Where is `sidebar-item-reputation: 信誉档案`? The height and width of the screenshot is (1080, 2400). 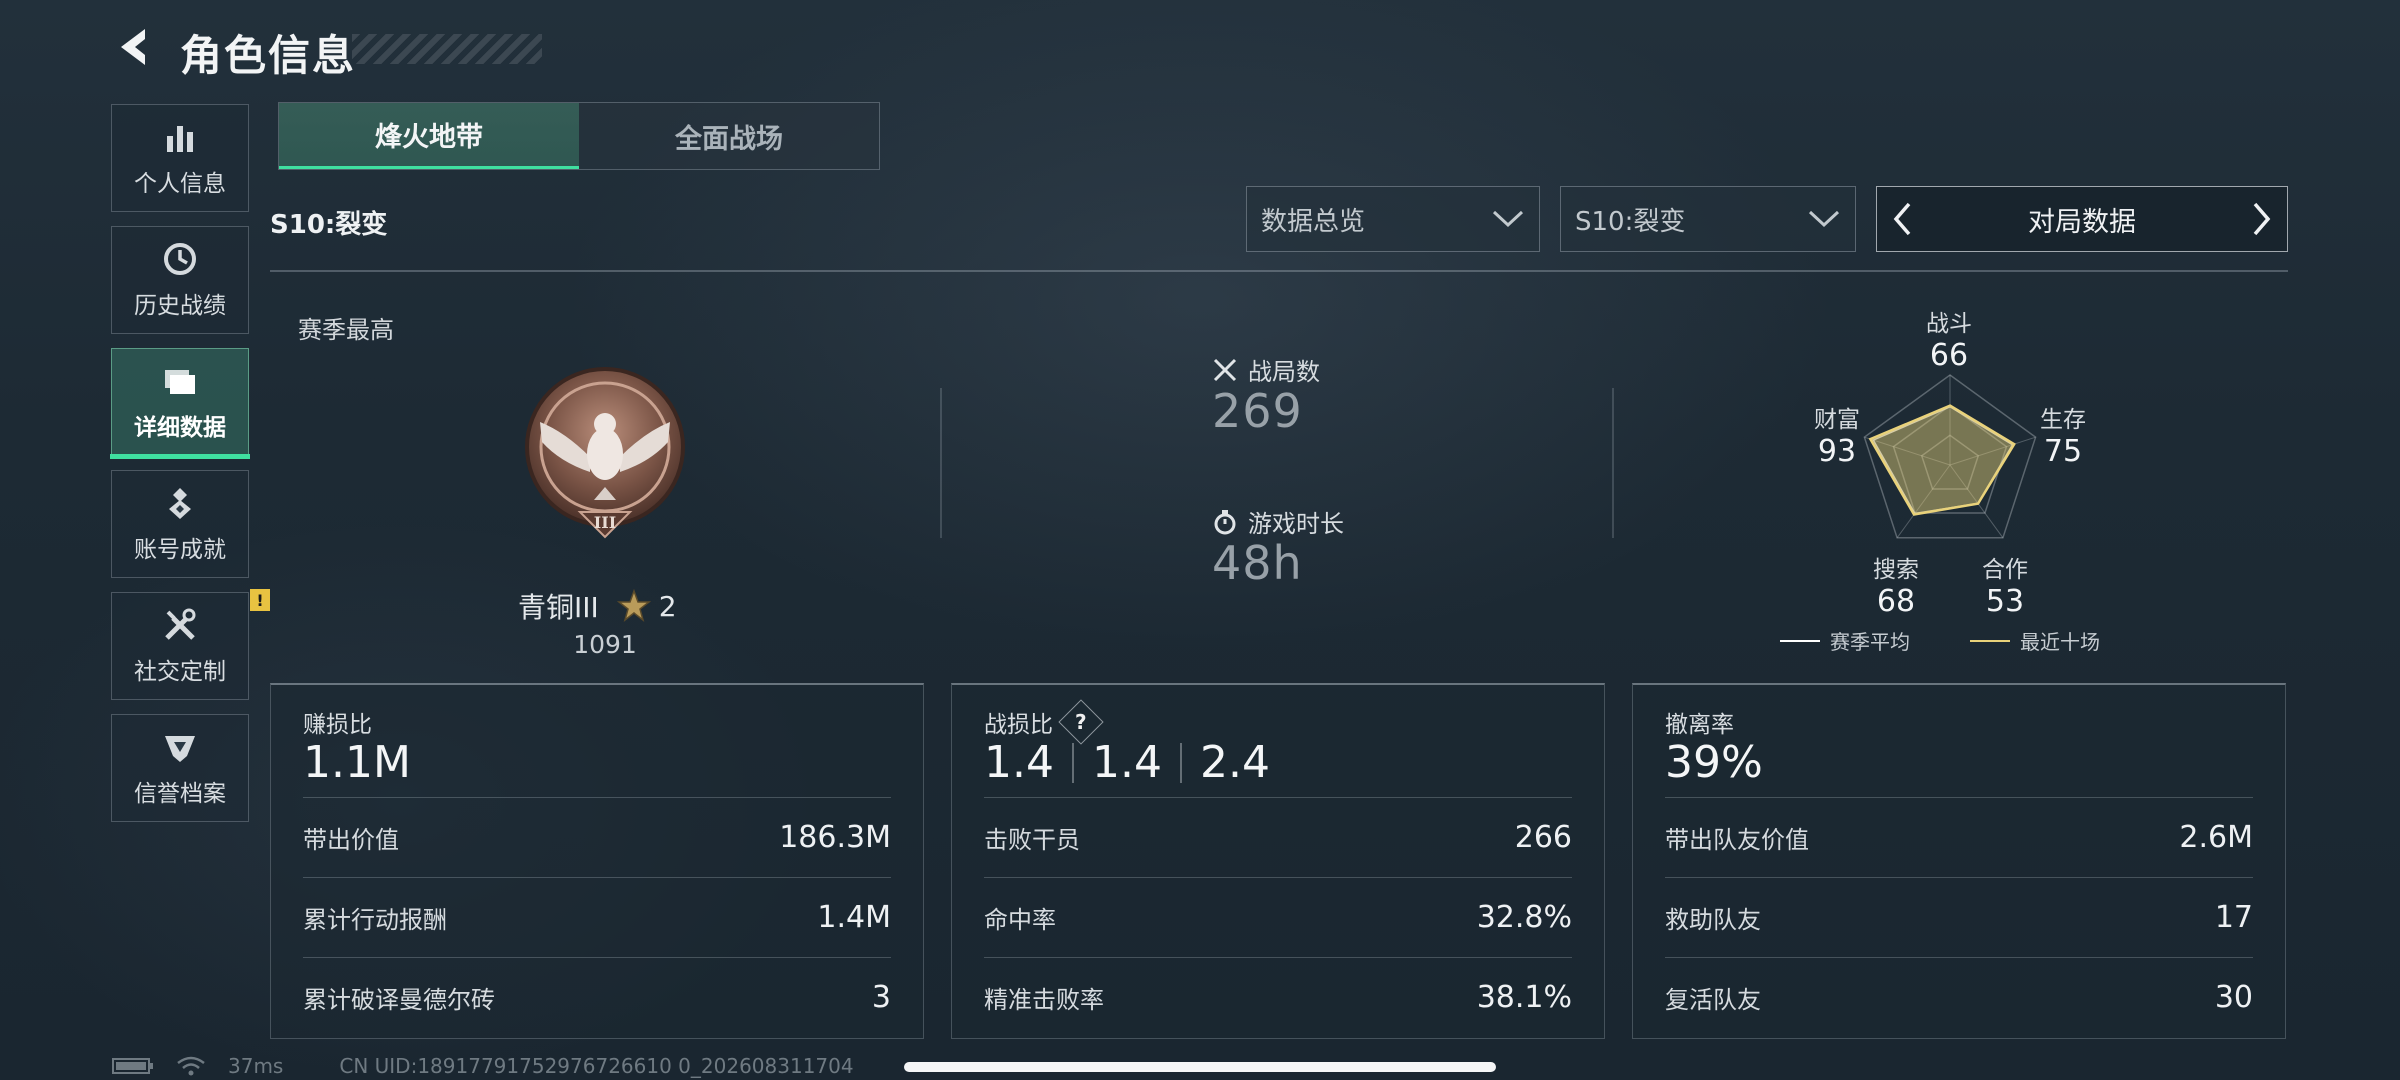
sidebar-item-reputation: 信誉档案 is located at coordinates (180, 768).